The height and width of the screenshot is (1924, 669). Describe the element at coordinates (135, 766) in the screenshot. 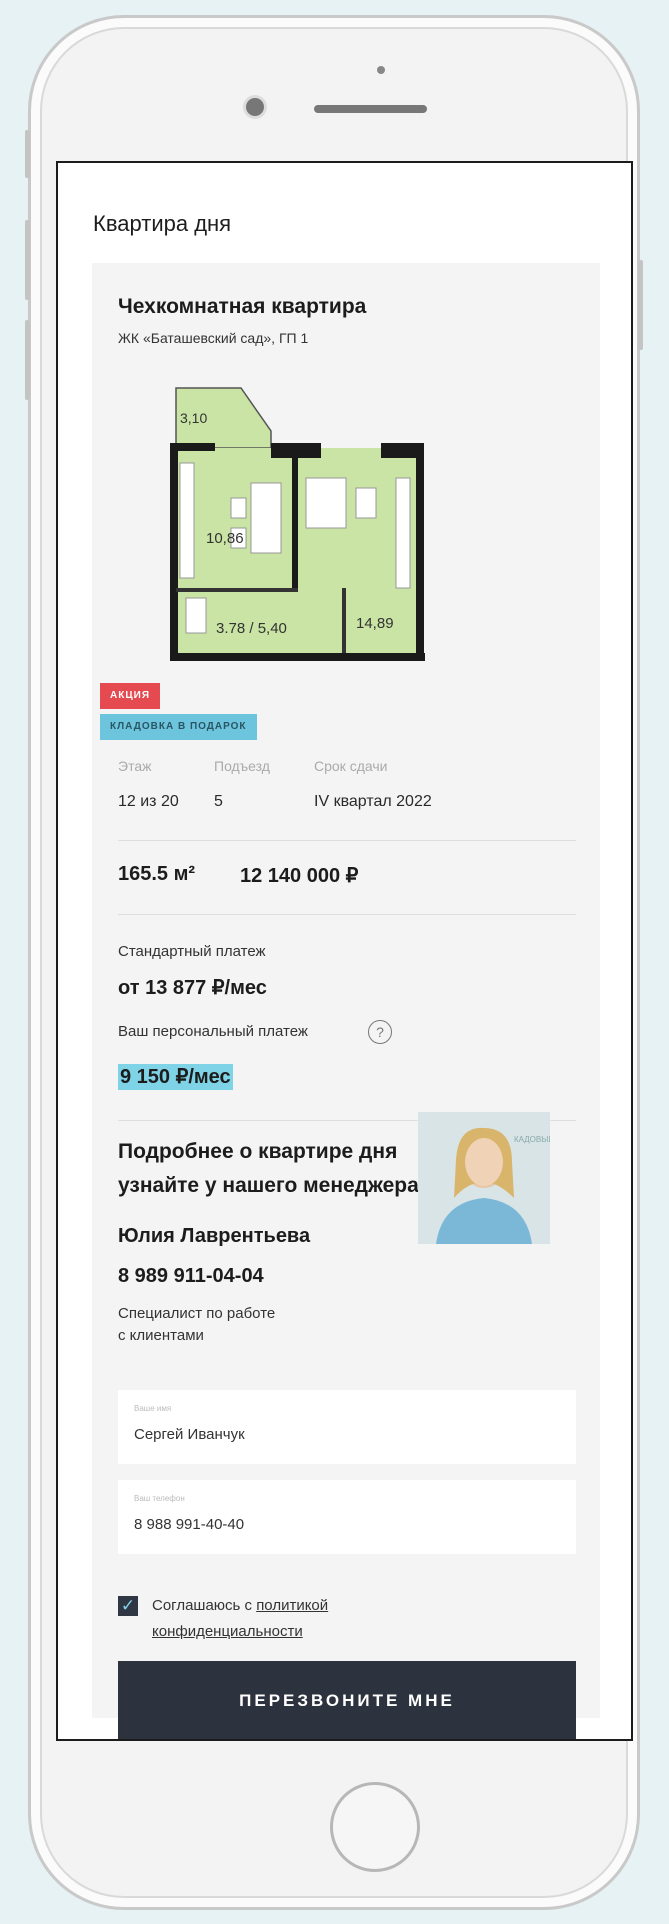

I see `floor-label: Этаж` at that location.